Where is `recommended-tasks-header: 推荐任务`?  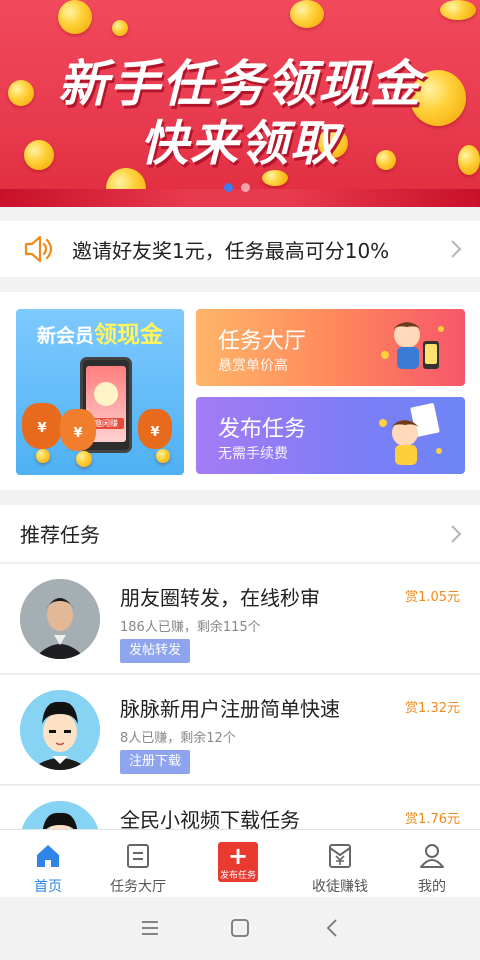
recommended-tasks-header: 推荐任务 is located at coordinates (240, 534).